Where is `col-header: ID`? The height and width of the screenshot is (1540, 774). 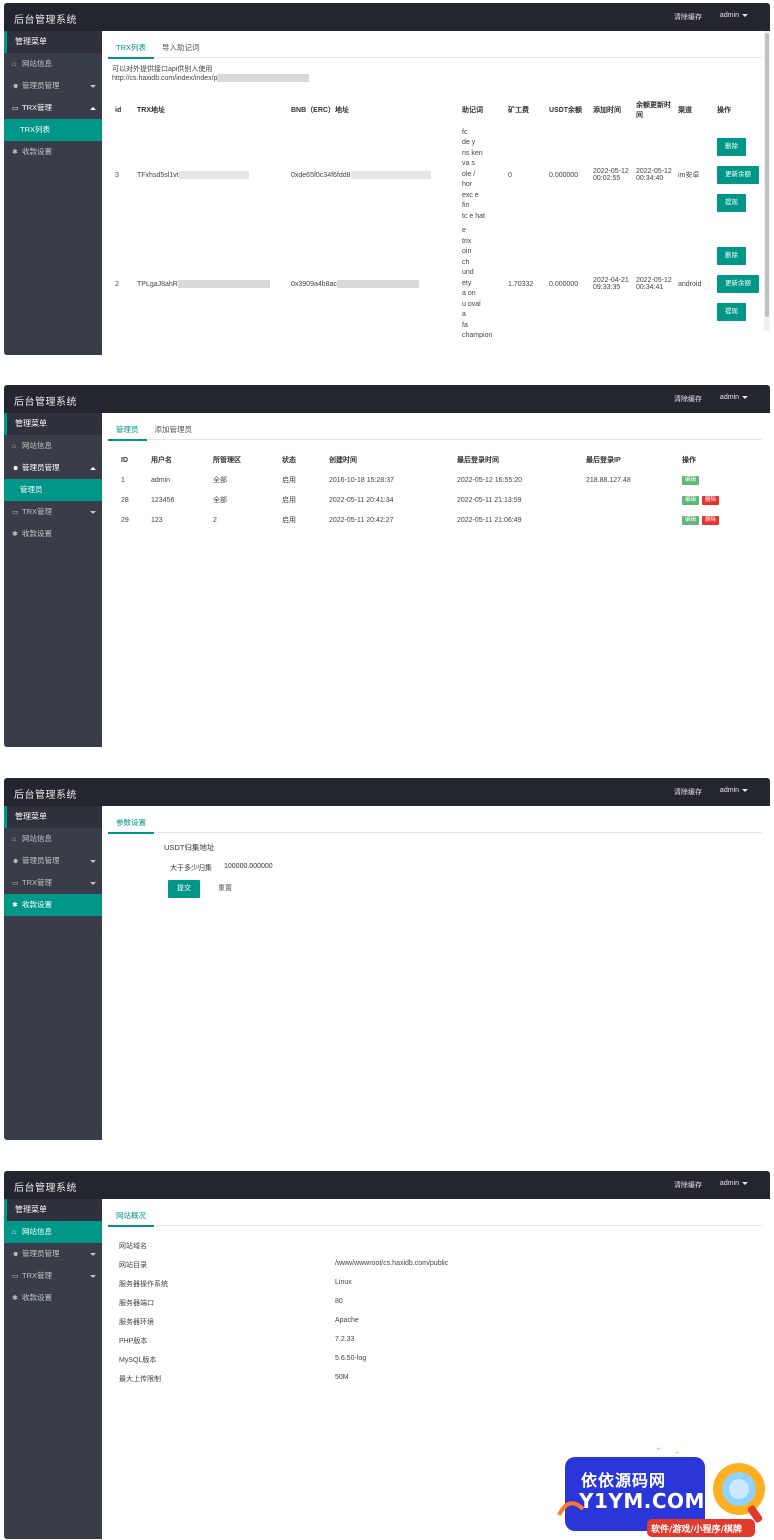
col-header: ID is located at coordinates (124, 460).